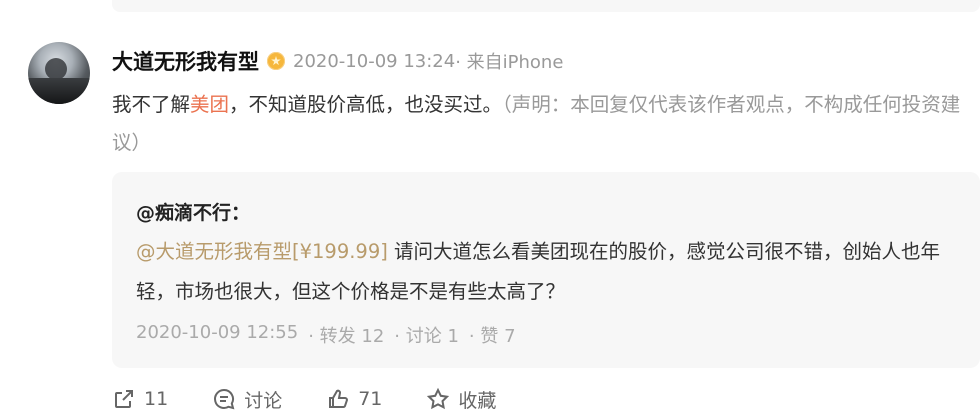 The width and height of the screenshot is (980, 414). What do you see at coordinates (151, 104) in the screenshot?
I see `reply-text-before: 我不了解` at bounding box center [151, 104].